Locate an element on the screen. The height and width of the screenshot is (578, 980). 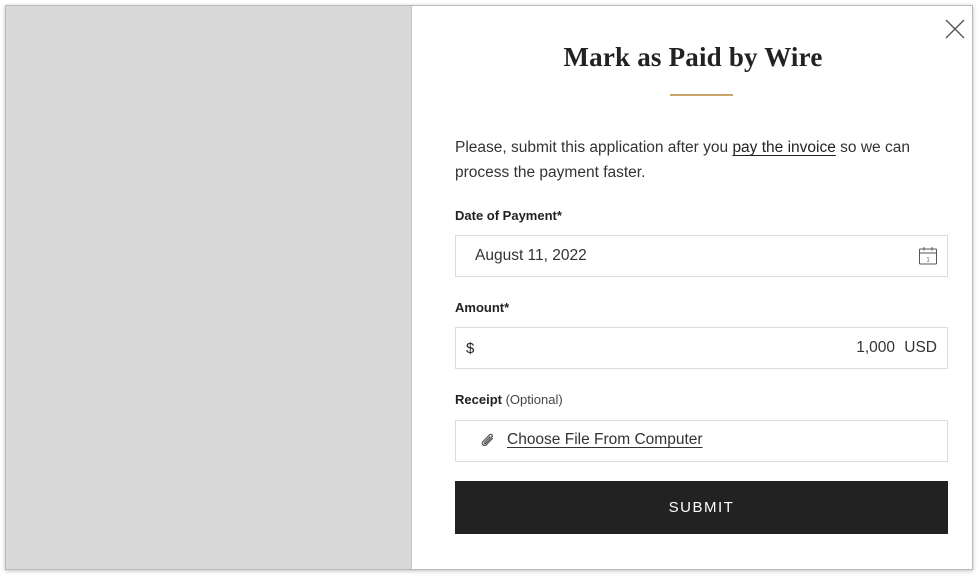
calendar-icon-day: 1 is located at coordinates (928, 261).